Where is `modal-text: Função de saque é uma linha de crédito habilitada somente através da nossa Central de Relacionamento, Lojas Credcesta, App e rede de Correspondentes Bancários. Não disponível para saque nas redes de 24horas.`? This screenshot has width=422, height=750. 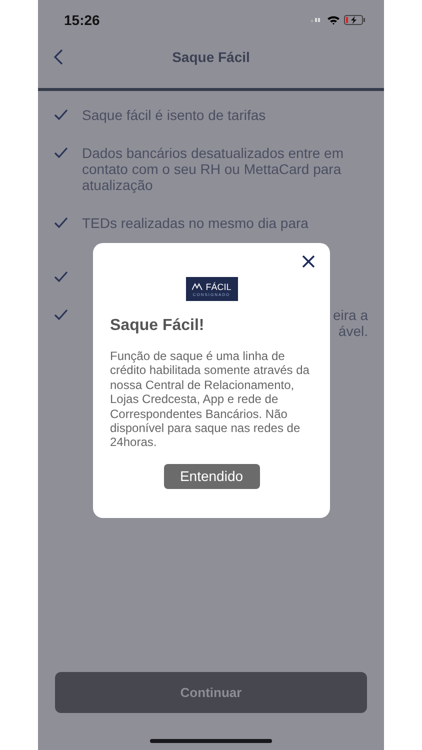
modal-text: Função de saque é uma linha de crédito habilitada somente através da nossa Central de Relacionamento, Lojas Credcesta, App e rede de Correspondentes Bancários. Não disponível para saque nas redes de 24horas. is located at coordinates (210, 399).